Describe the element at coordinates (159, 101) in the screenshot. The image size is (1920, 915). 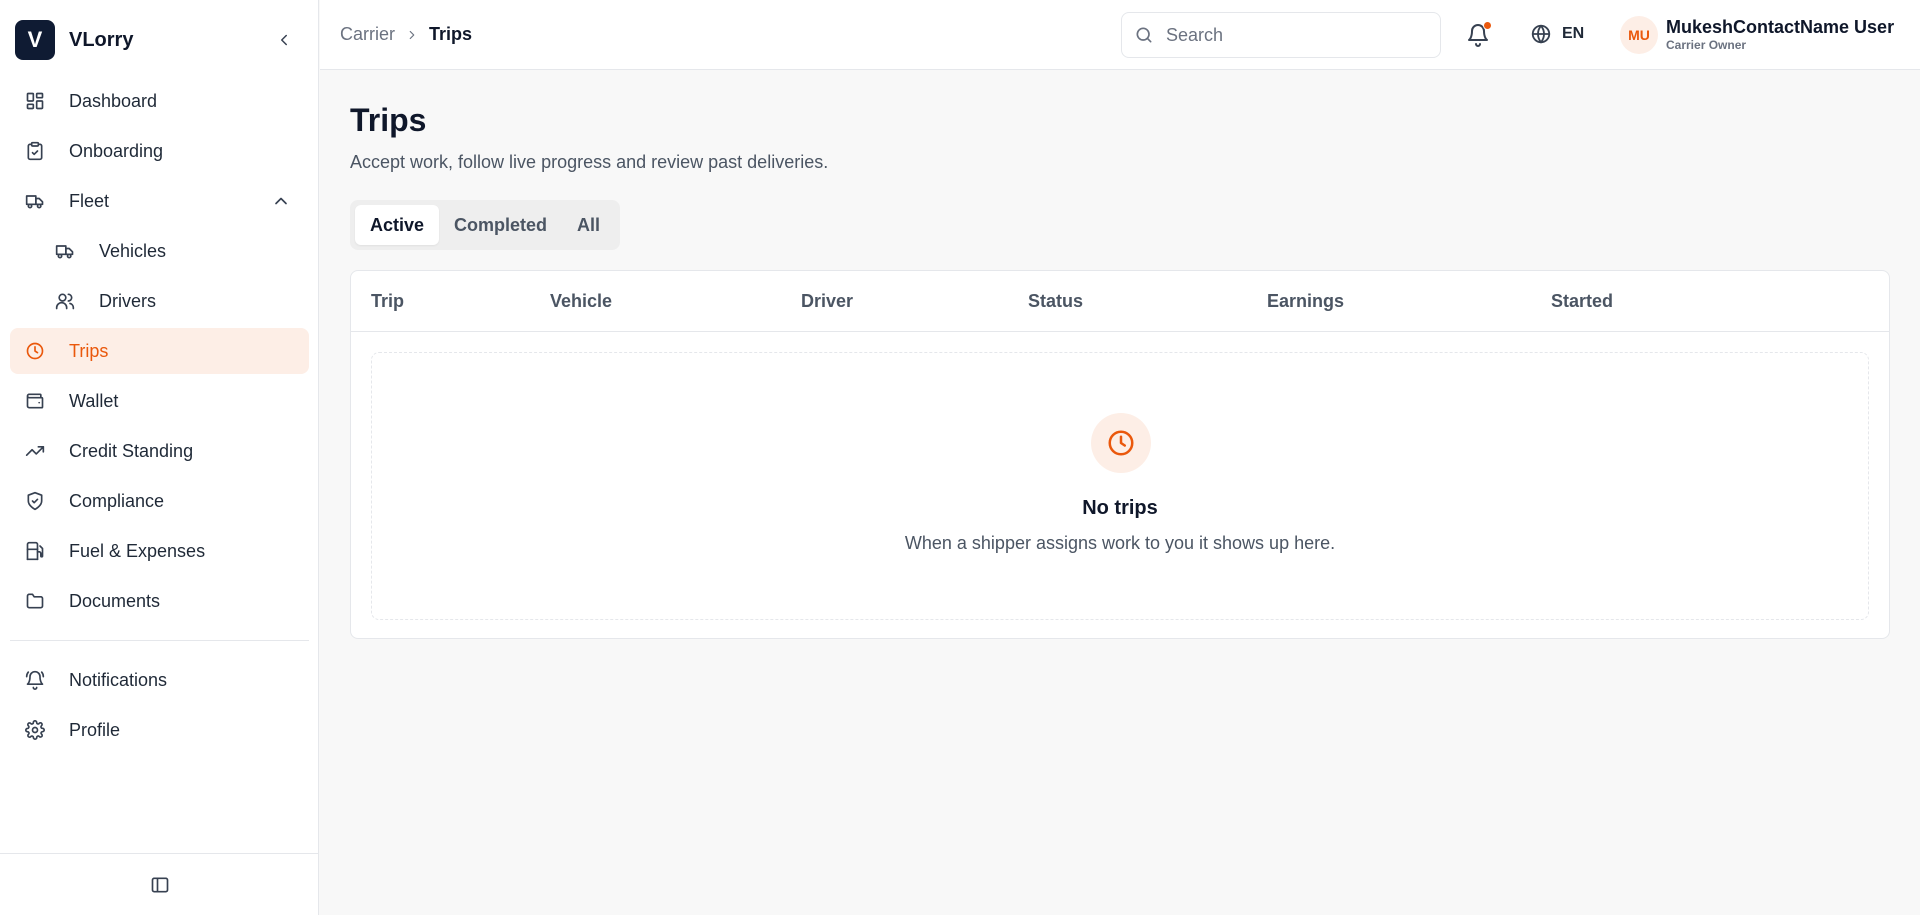
I see `sidebar-item-dashboard: Dashboard` at that location.